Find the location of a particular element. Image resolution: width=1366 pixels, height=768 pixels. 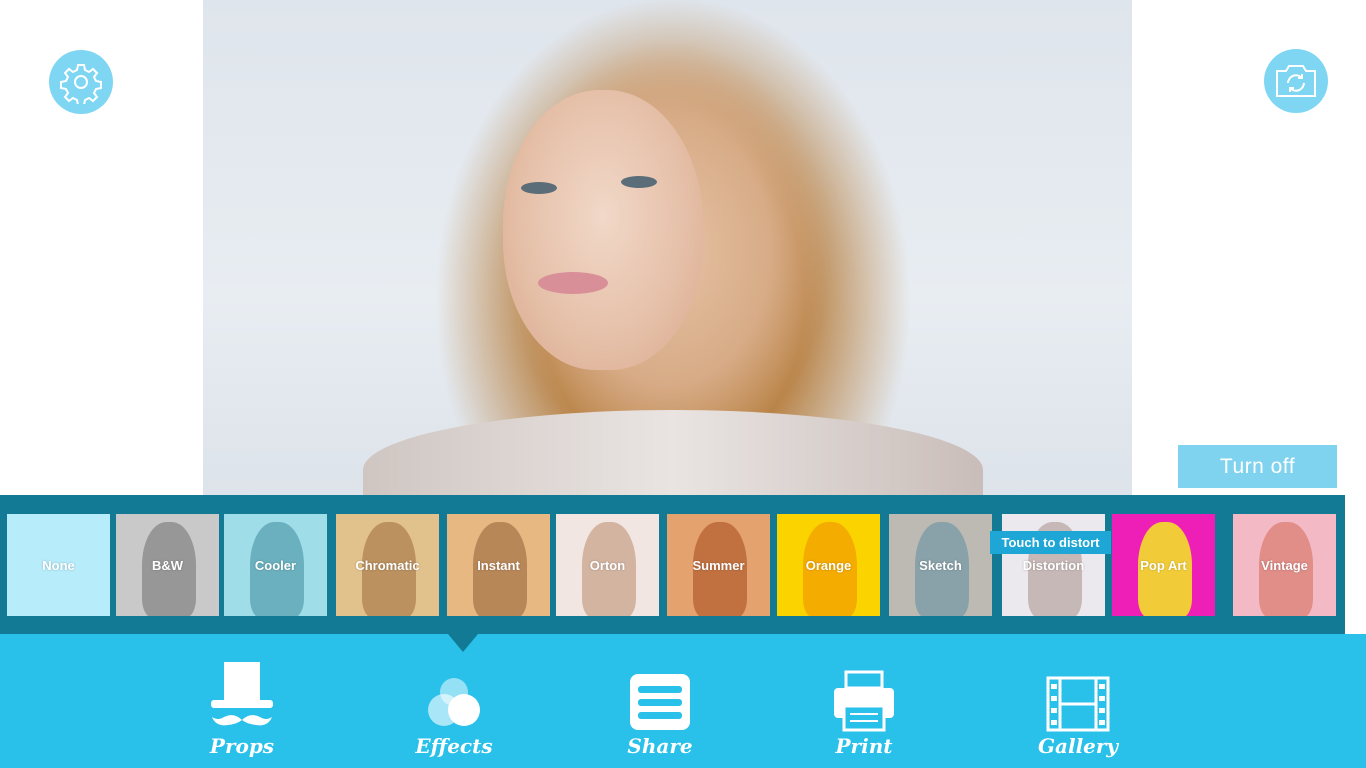

effect-label: Orton is located at coordinates (607, 565).